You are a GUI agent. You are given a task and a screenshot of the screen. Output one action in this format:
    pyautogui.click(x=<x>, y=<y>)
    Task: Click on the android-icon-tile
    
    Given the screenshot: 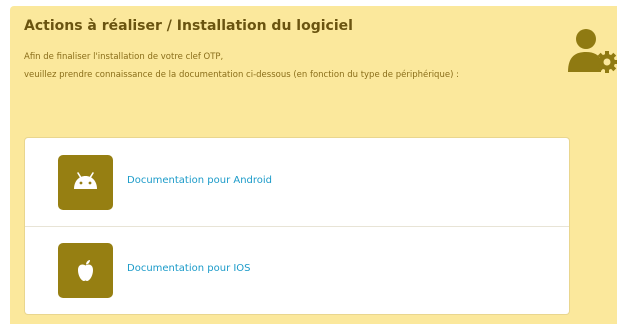 What is the action you would take?
    pyautogui.click(x=85, y=182)
    